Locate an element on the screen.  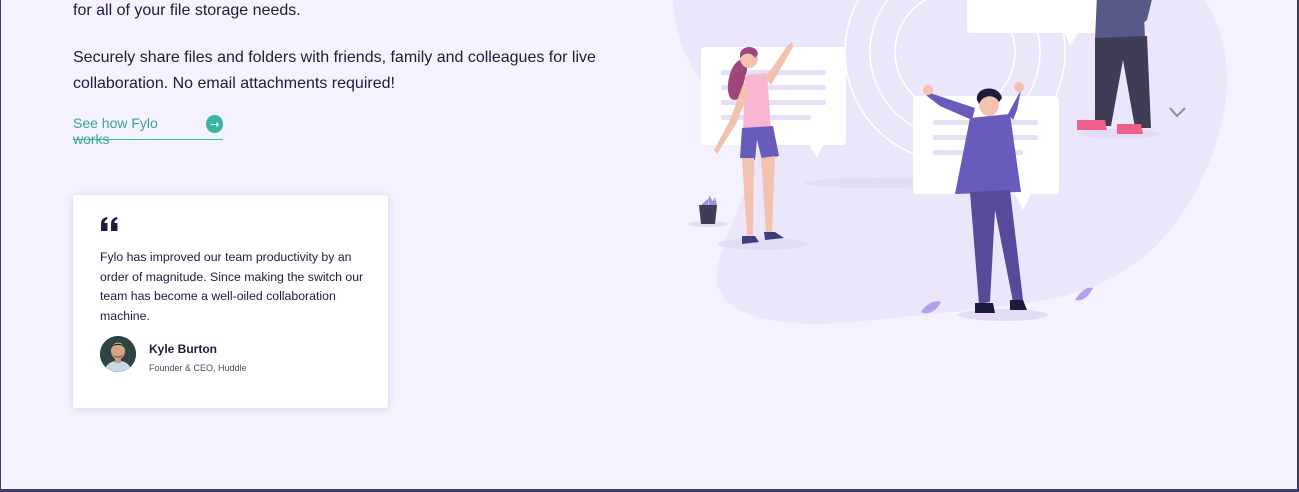
avatar is located at coordinates (118, 354).